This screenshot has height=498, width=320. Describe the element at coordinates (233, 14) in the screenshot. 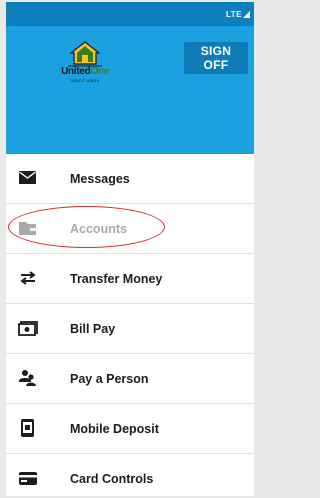

I see `network-indicator: LTE` at that location.